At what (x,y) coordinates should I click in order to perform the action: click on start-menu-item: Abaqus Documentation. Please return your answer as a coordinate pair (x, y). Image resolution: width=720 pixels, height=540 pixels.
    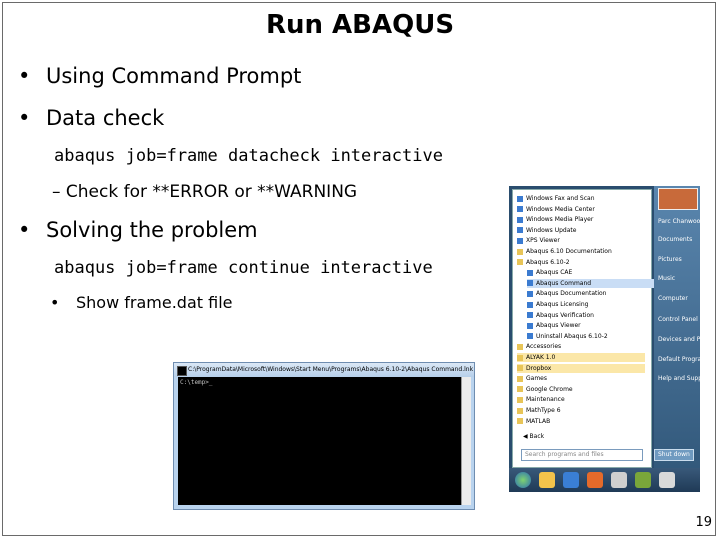
    Looking at the image, I should click on (591, 293).